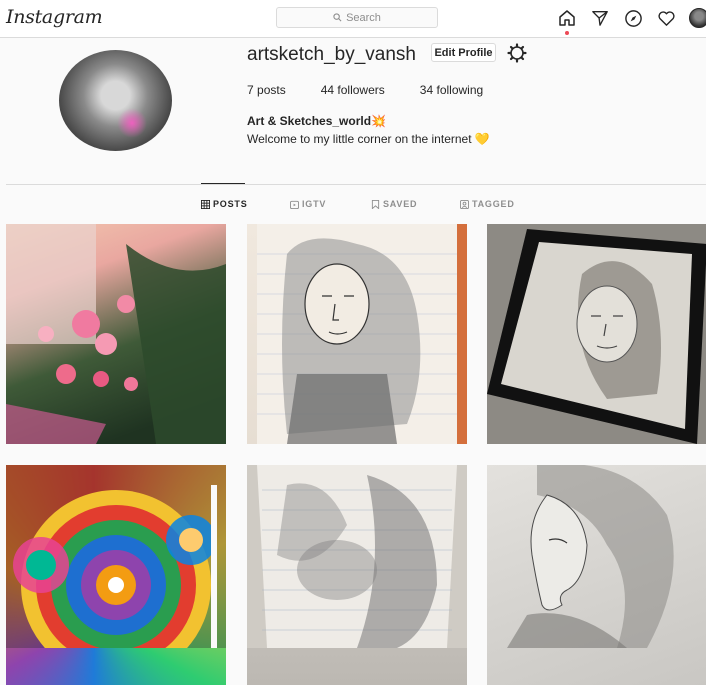  Describe the element at coordinates (357, 556) in the screenshot. I see `zentangle-sketch` at that location.